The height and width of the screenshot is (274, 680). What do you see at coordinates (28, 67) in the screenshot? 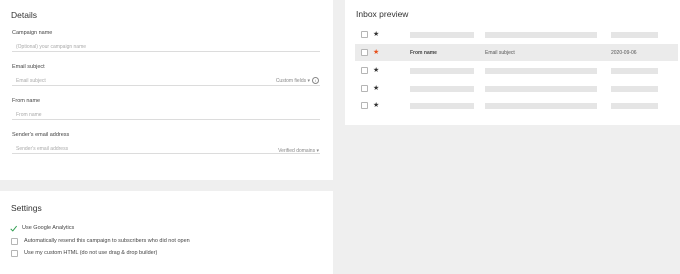
I see `email-subject-label: Email subject` at bounding box center [28, 67].